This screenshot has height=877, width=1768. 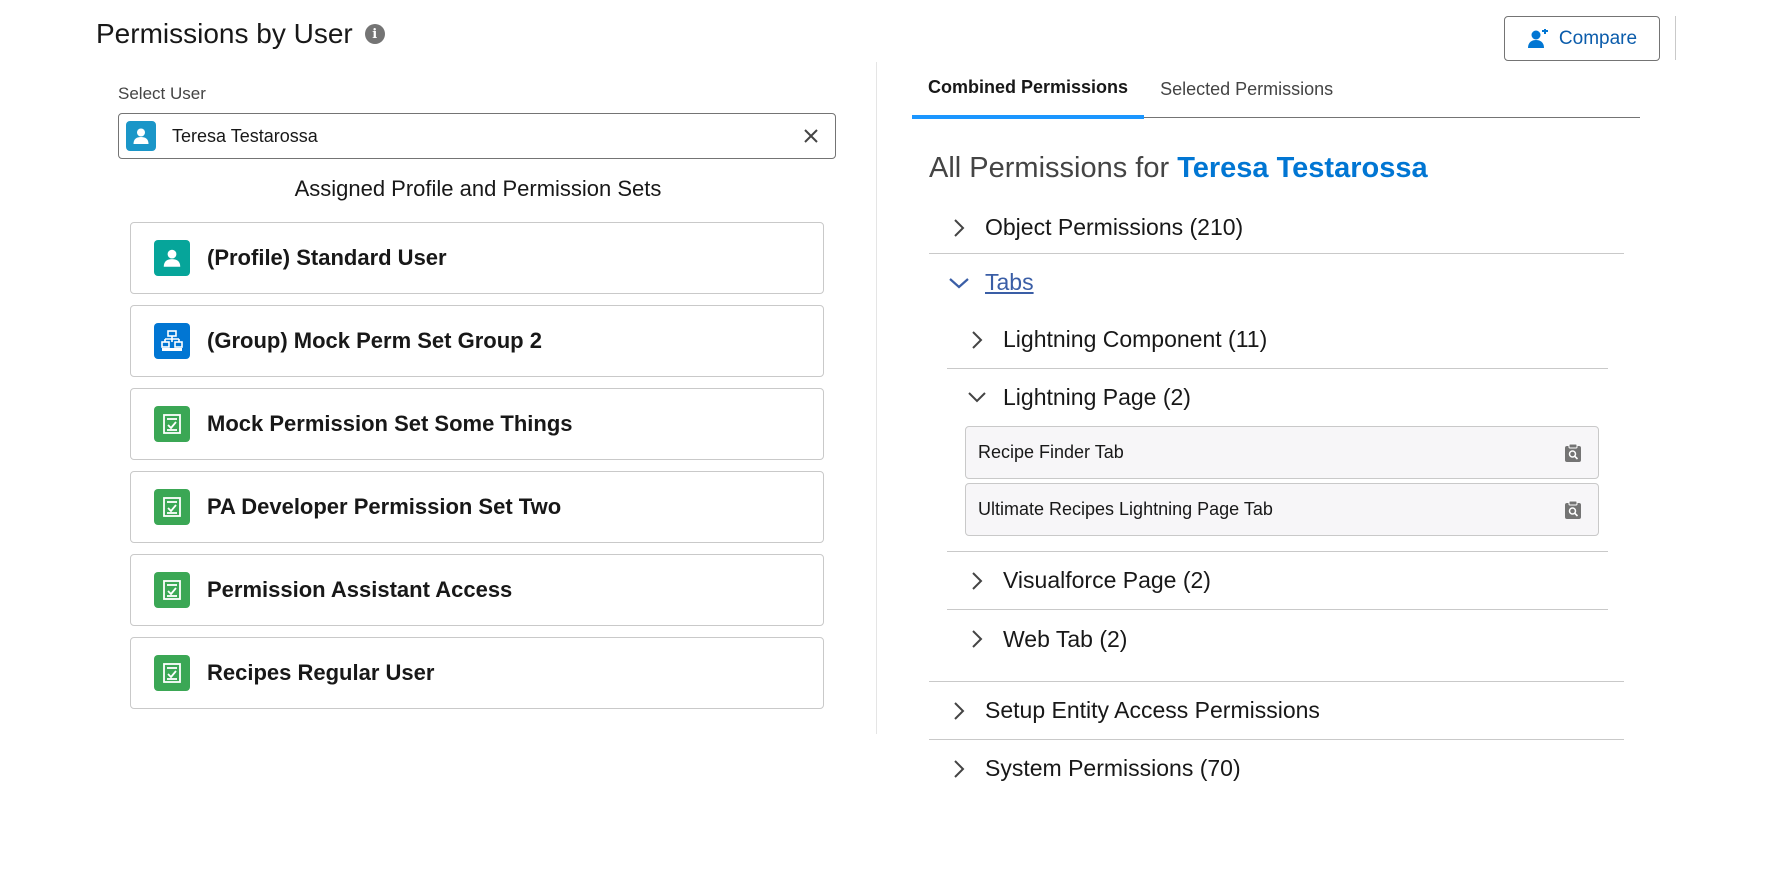 What do you see at coordinates (1277, 339) in the screenshot?
I see `section-lightning-component: Lightning Component (11)` at bounding box center [1277, 339].